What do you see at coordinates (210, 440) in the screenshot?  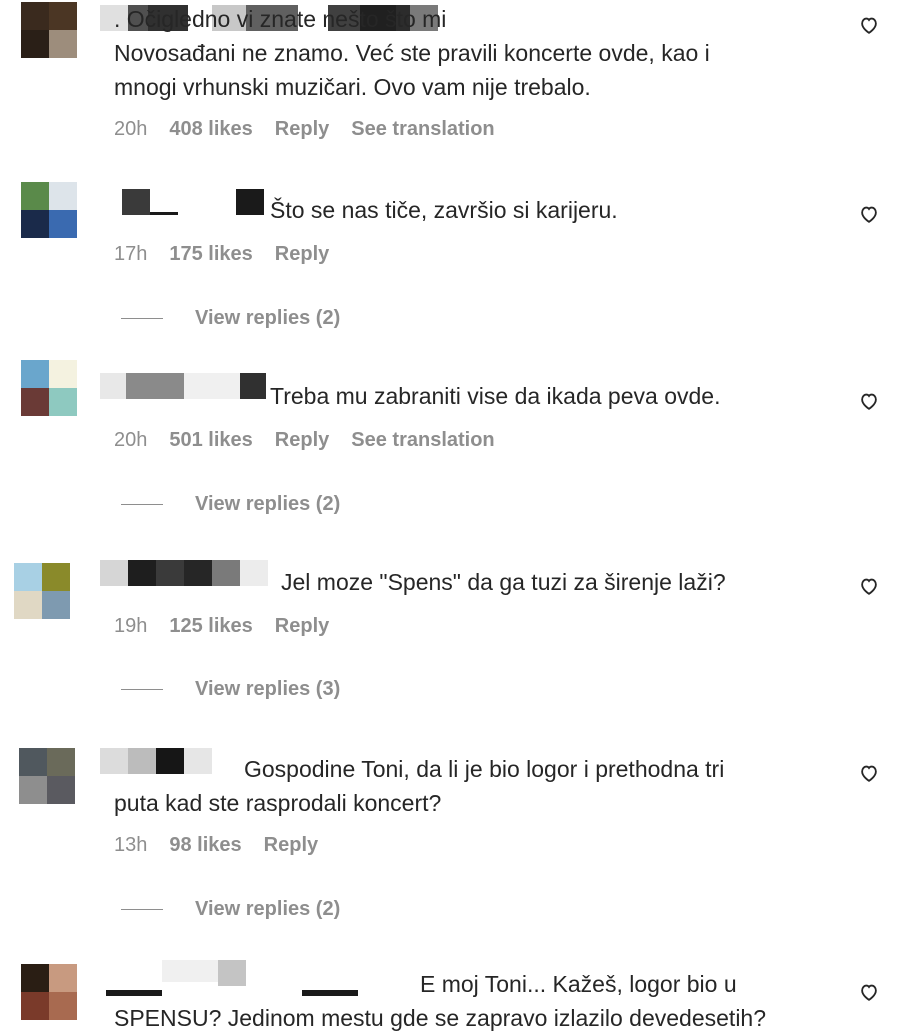 I see `likes-count: 501 likes` at bounding box center [210, 440].